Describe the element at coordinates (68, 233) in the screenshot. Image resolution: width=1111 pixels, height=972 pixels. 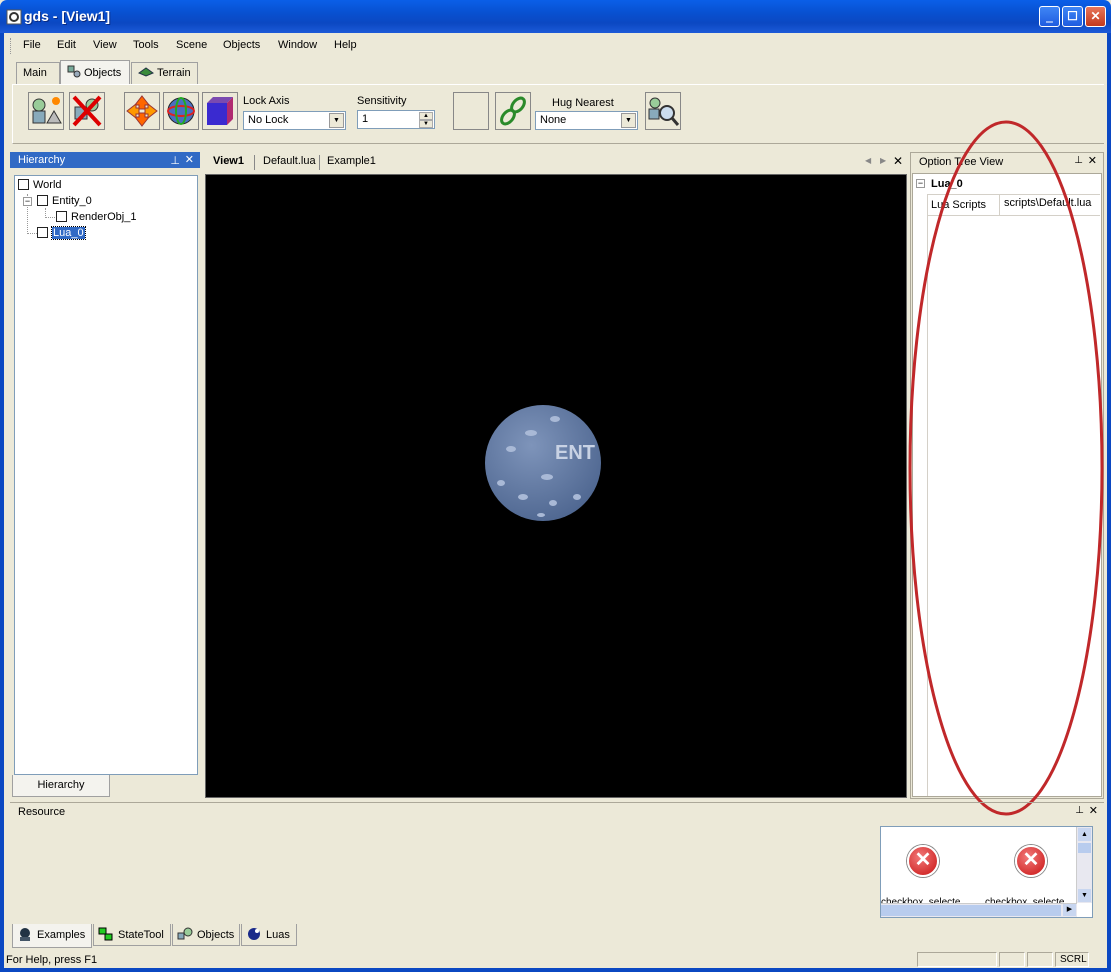
I see `node-label-selected: Lua_0` at that location.